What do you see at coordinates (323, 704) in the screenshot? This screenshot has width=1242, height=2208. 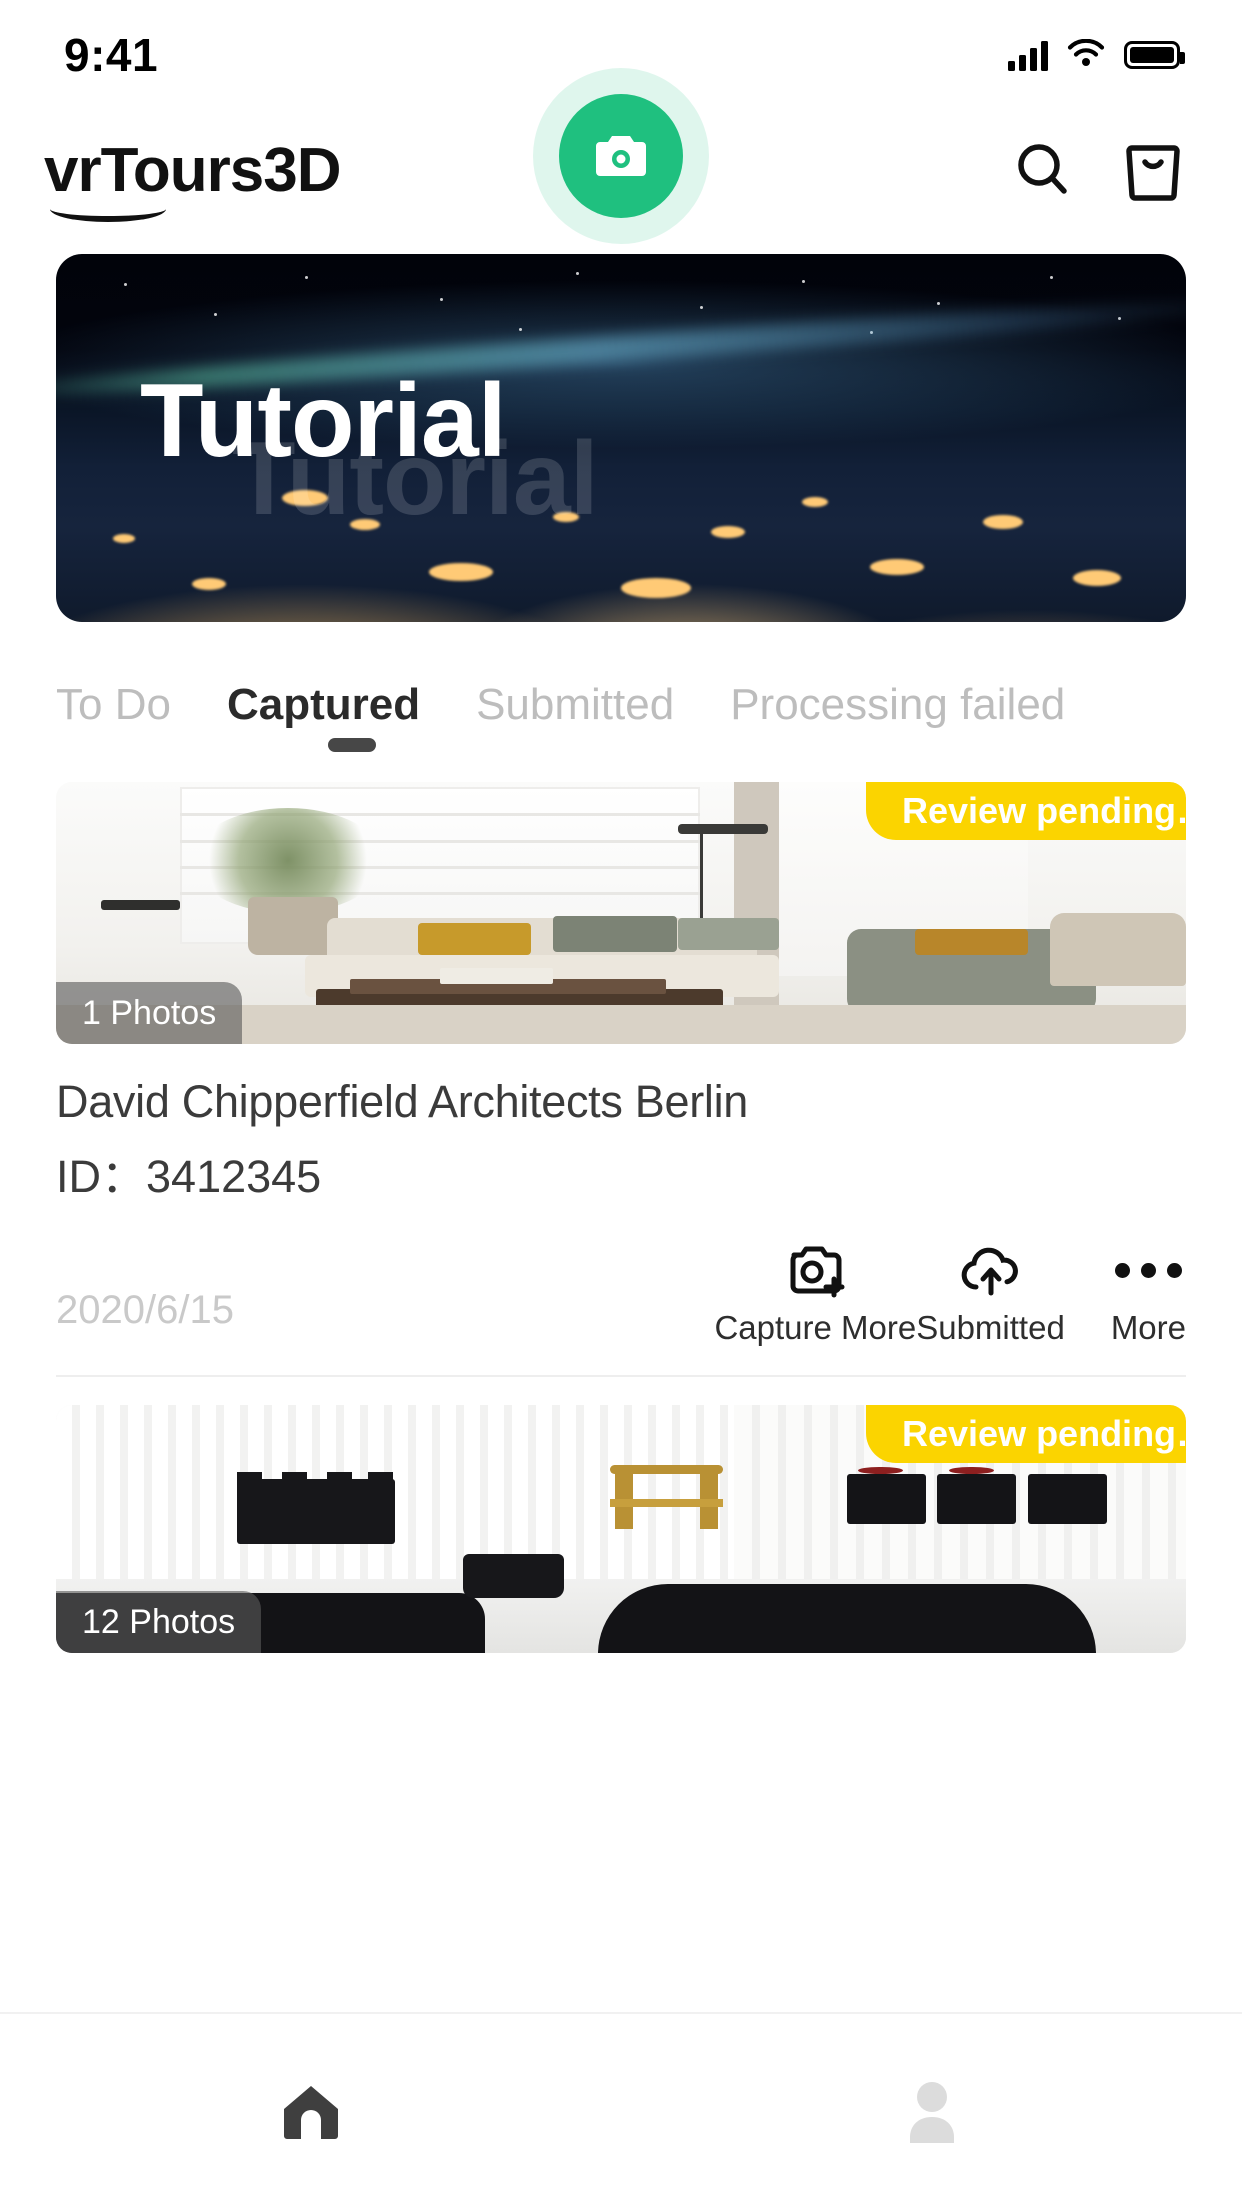 I see `tab-label: Captured` at bounding box center [323, 704].